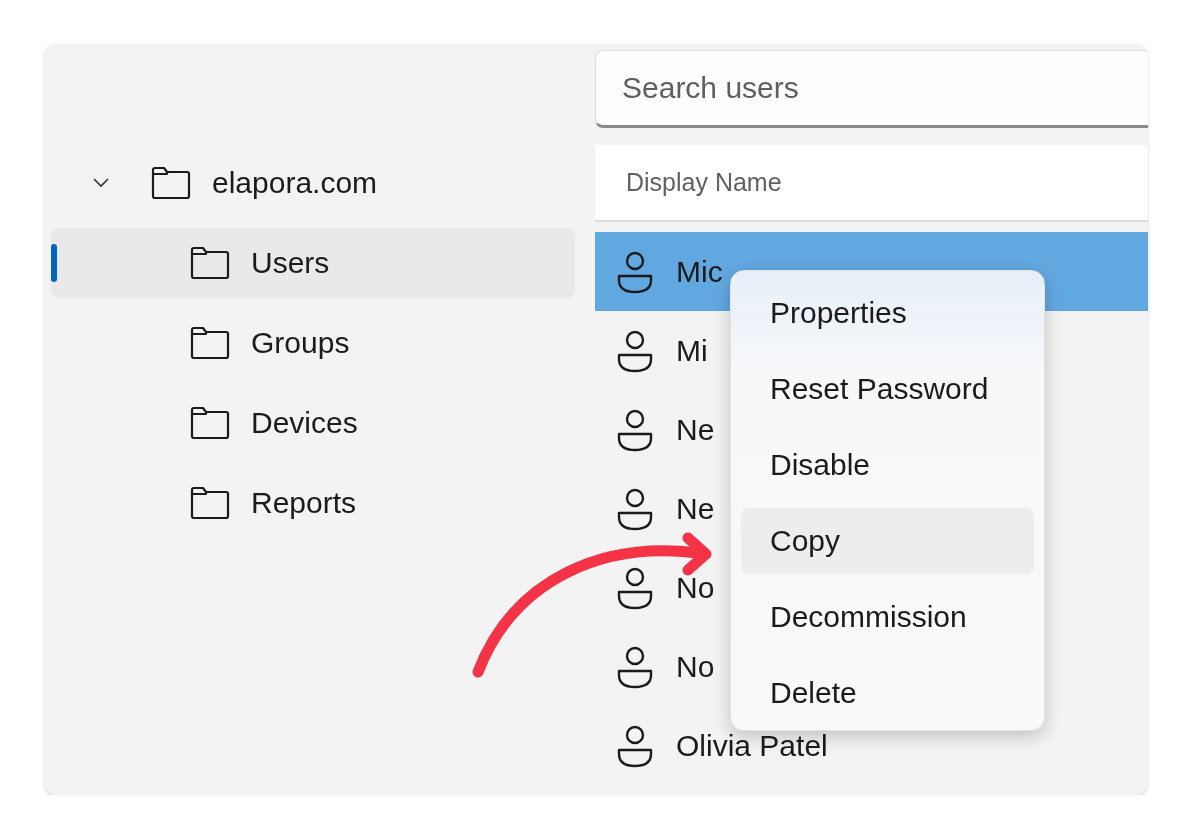  I want to click on user-name: Mic, so click(699, 271).